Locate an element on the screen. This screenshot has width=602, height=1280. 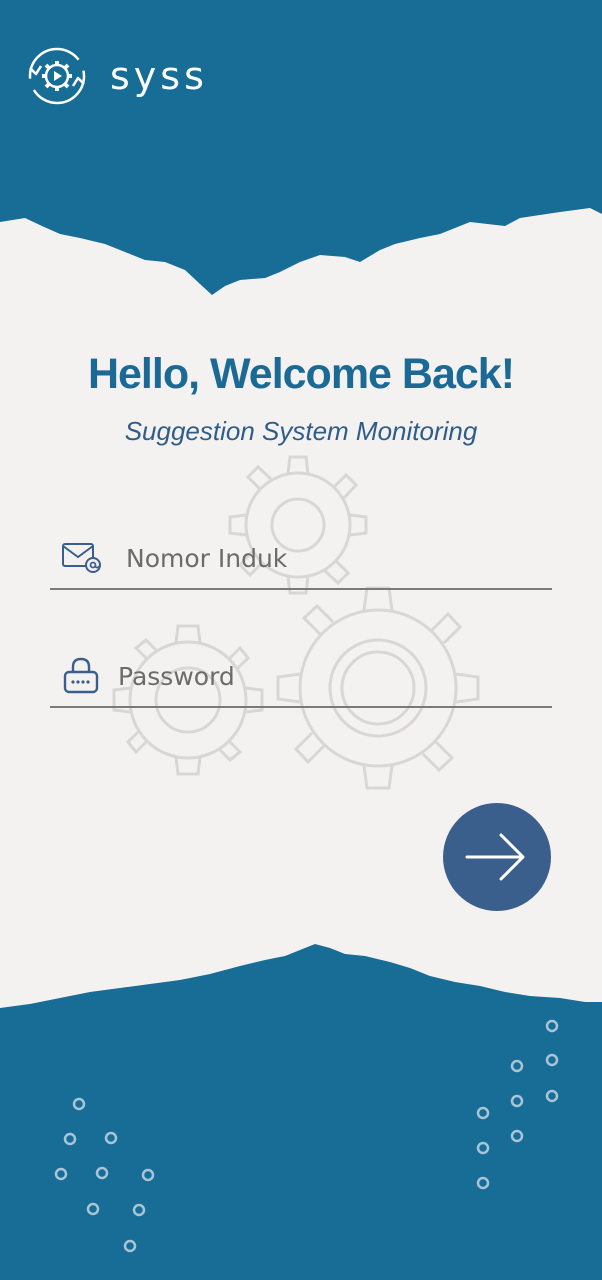
app-logo: syss is located at coordinates (115, 76).